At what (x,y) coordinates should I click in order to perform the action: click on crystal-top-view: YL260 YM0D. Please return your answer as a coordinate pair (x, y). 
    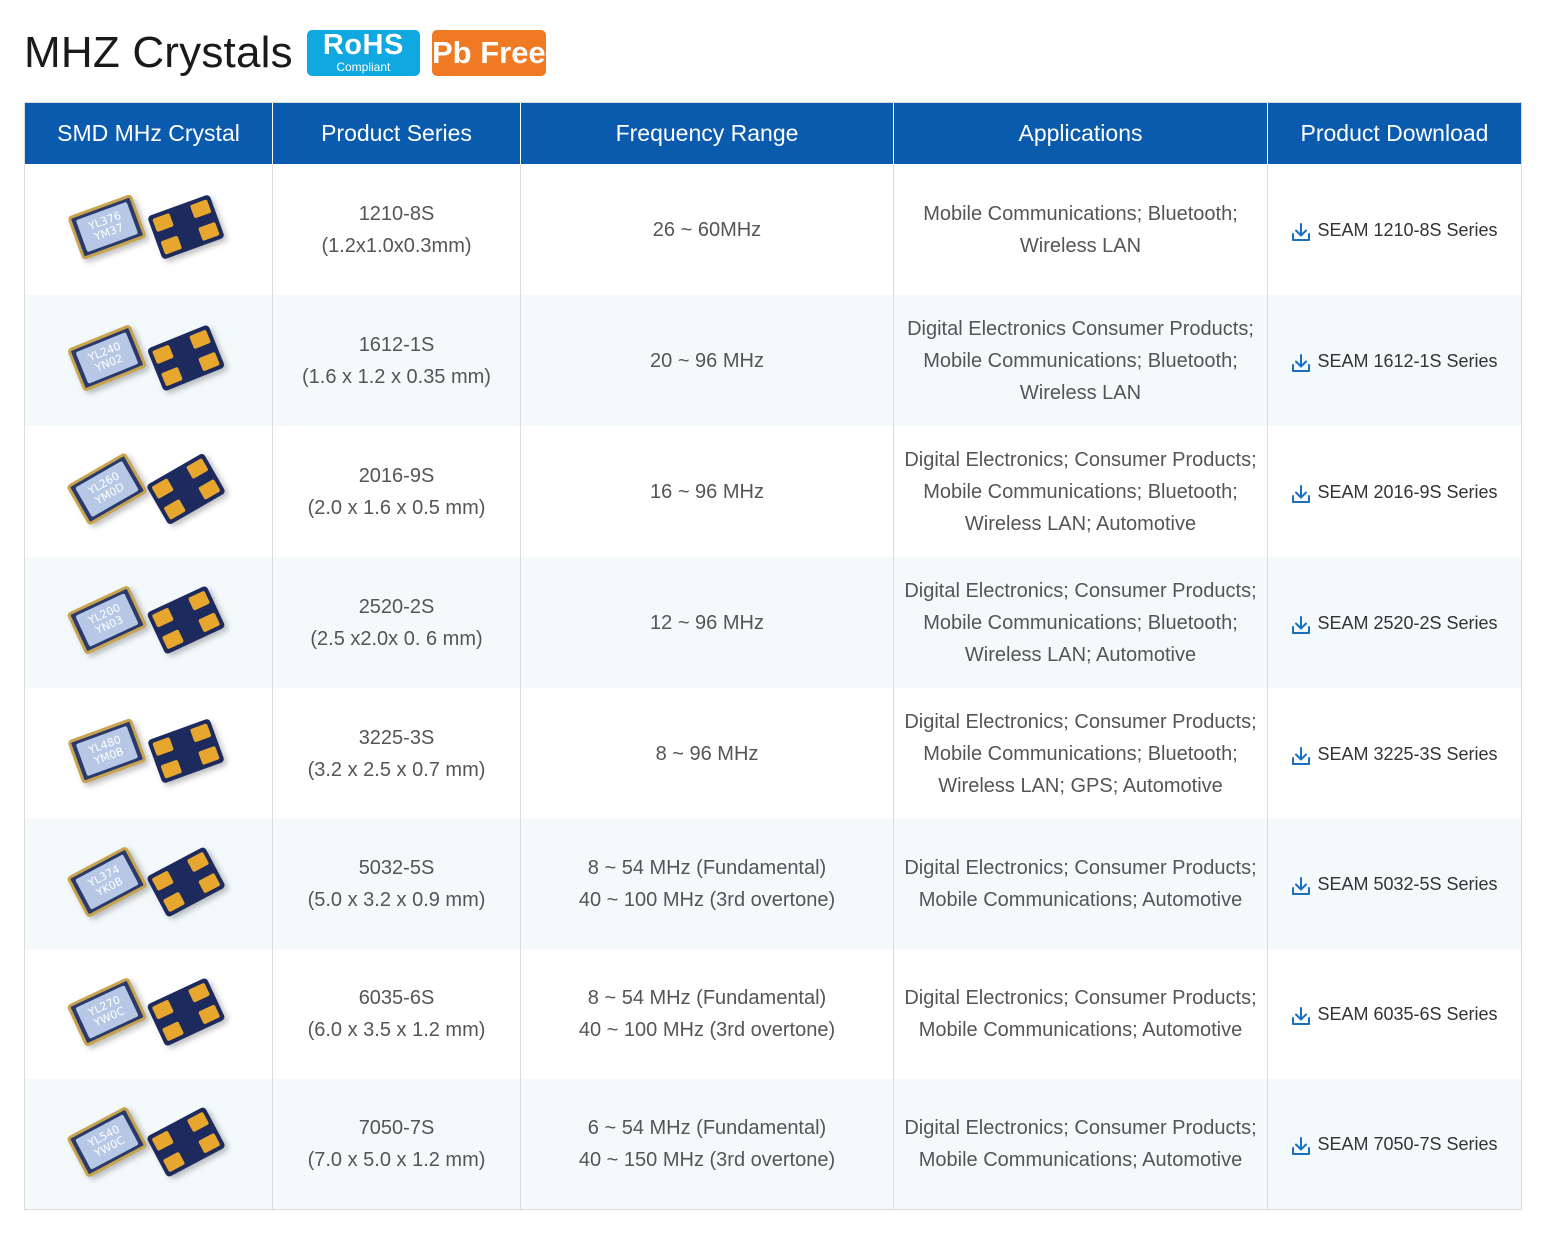
    Looking at the image, I should click on (107, 489).